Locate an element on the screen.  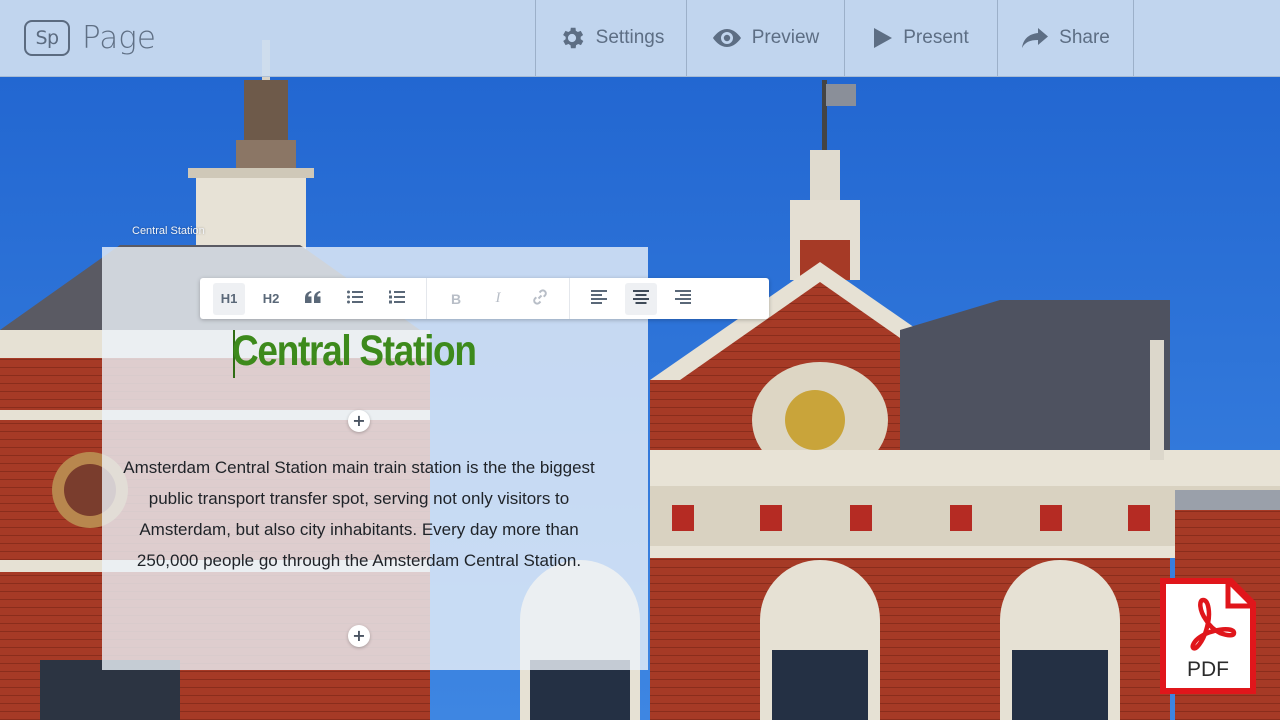
present-label: Present is located at coordinates (936, 37).